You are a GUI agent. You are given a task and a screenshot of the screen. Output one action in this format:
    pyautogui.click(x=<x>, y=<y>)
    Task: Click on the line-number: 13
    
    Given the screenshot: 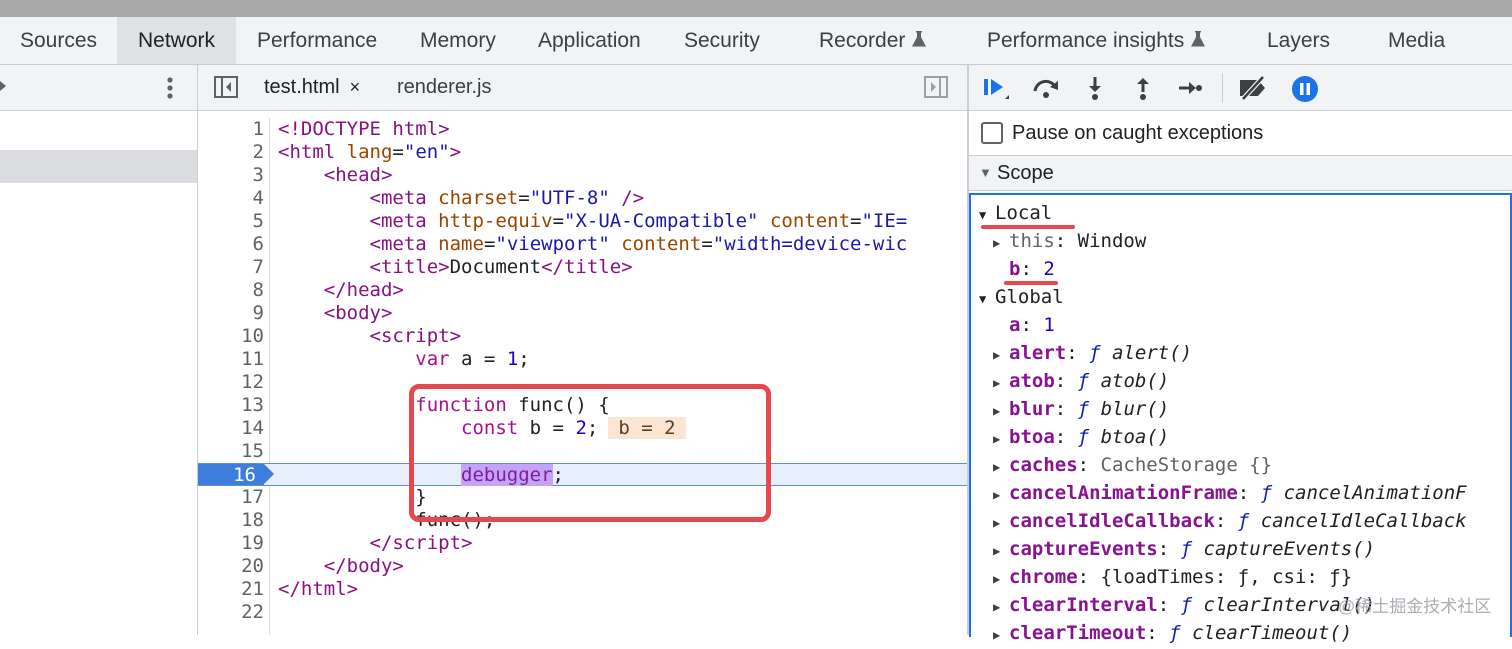 What is the action you would take?
    pyautogui.click(x=231, y=405)
    